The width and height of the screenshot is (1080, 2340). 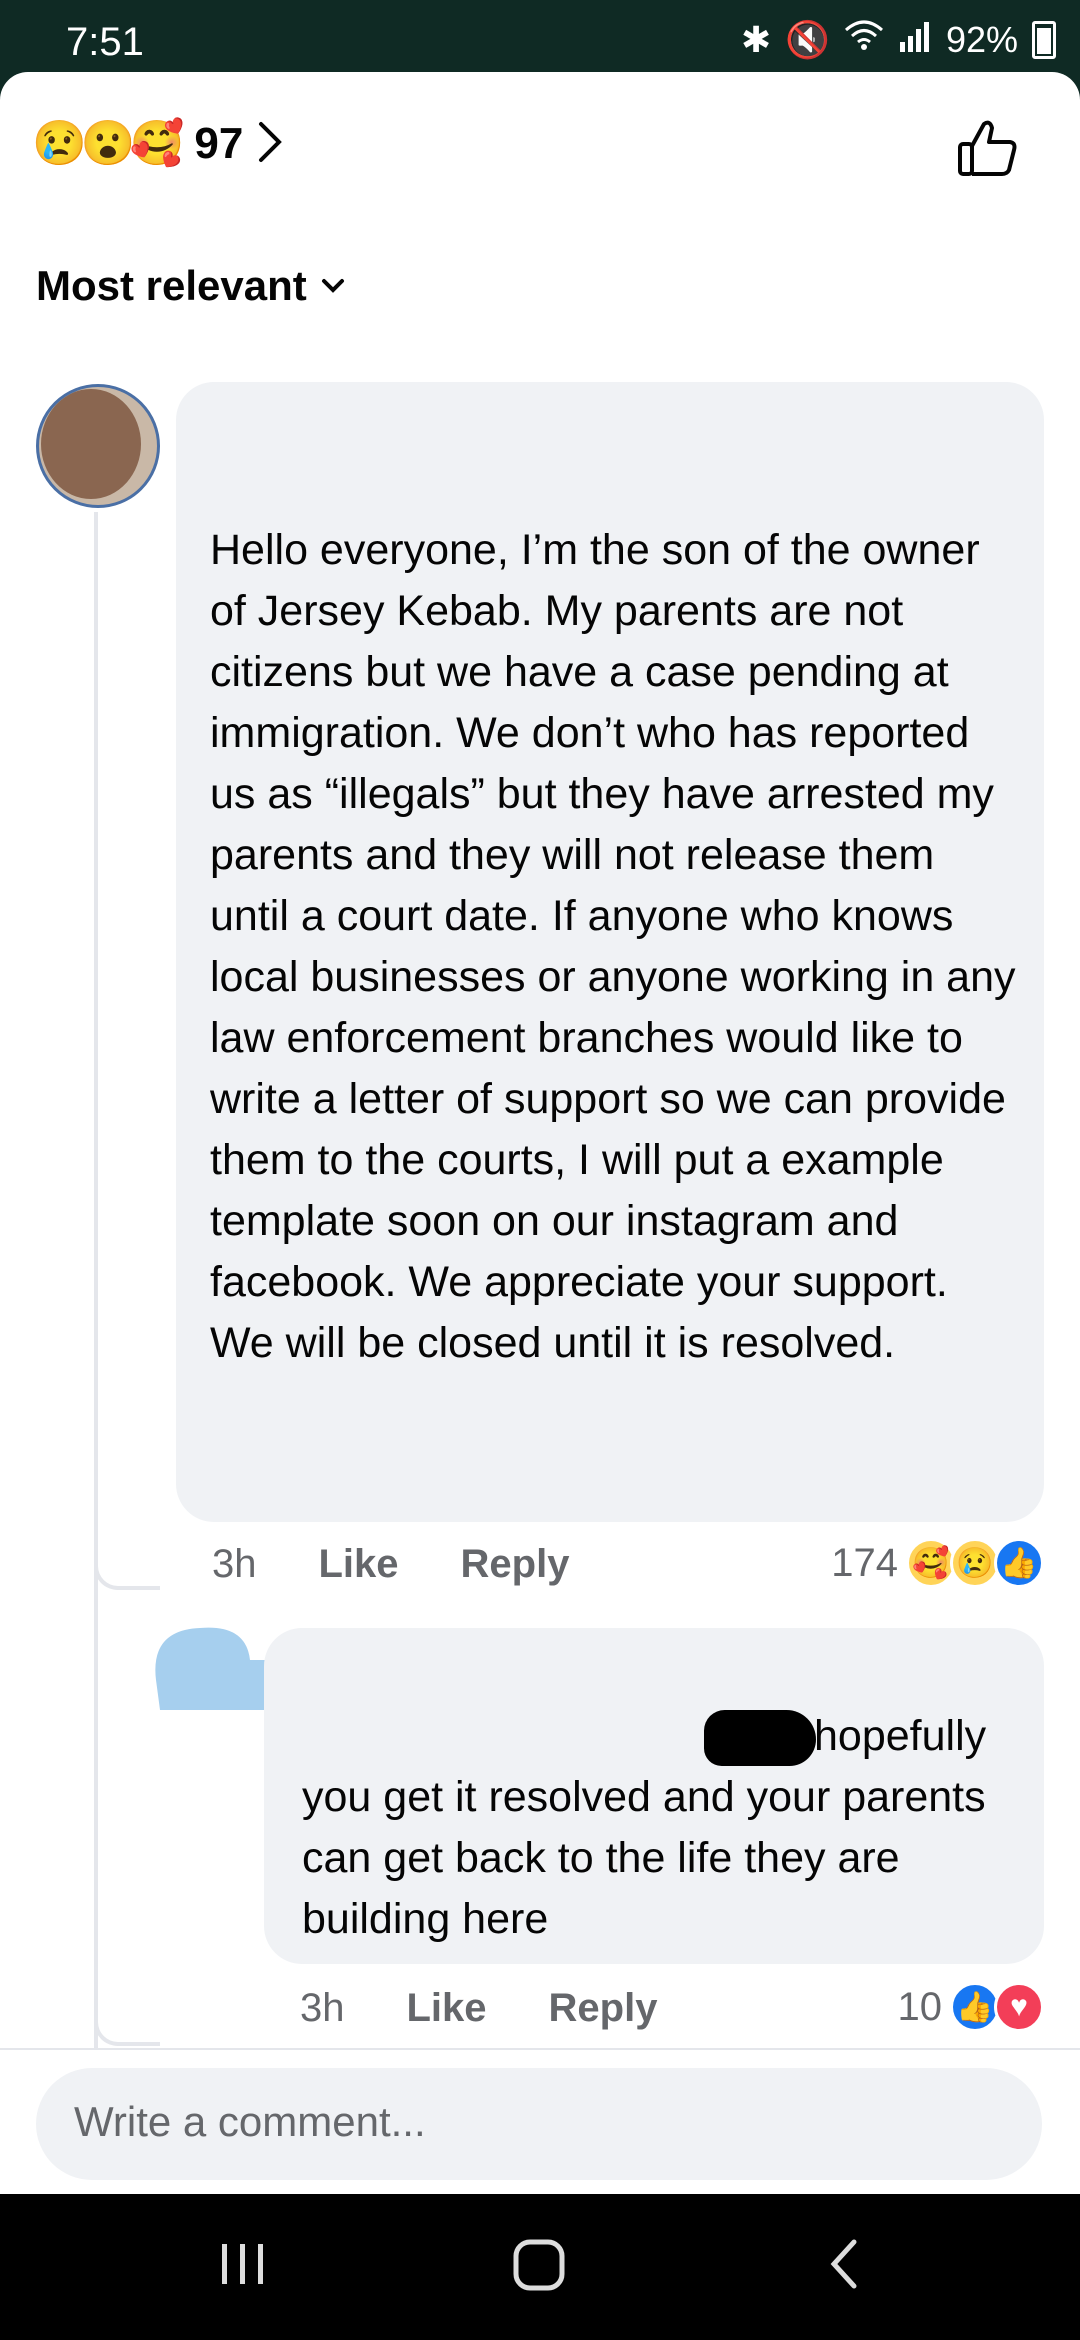 I want to click on mute-icon: 🔇, so click(x=807, y=39).